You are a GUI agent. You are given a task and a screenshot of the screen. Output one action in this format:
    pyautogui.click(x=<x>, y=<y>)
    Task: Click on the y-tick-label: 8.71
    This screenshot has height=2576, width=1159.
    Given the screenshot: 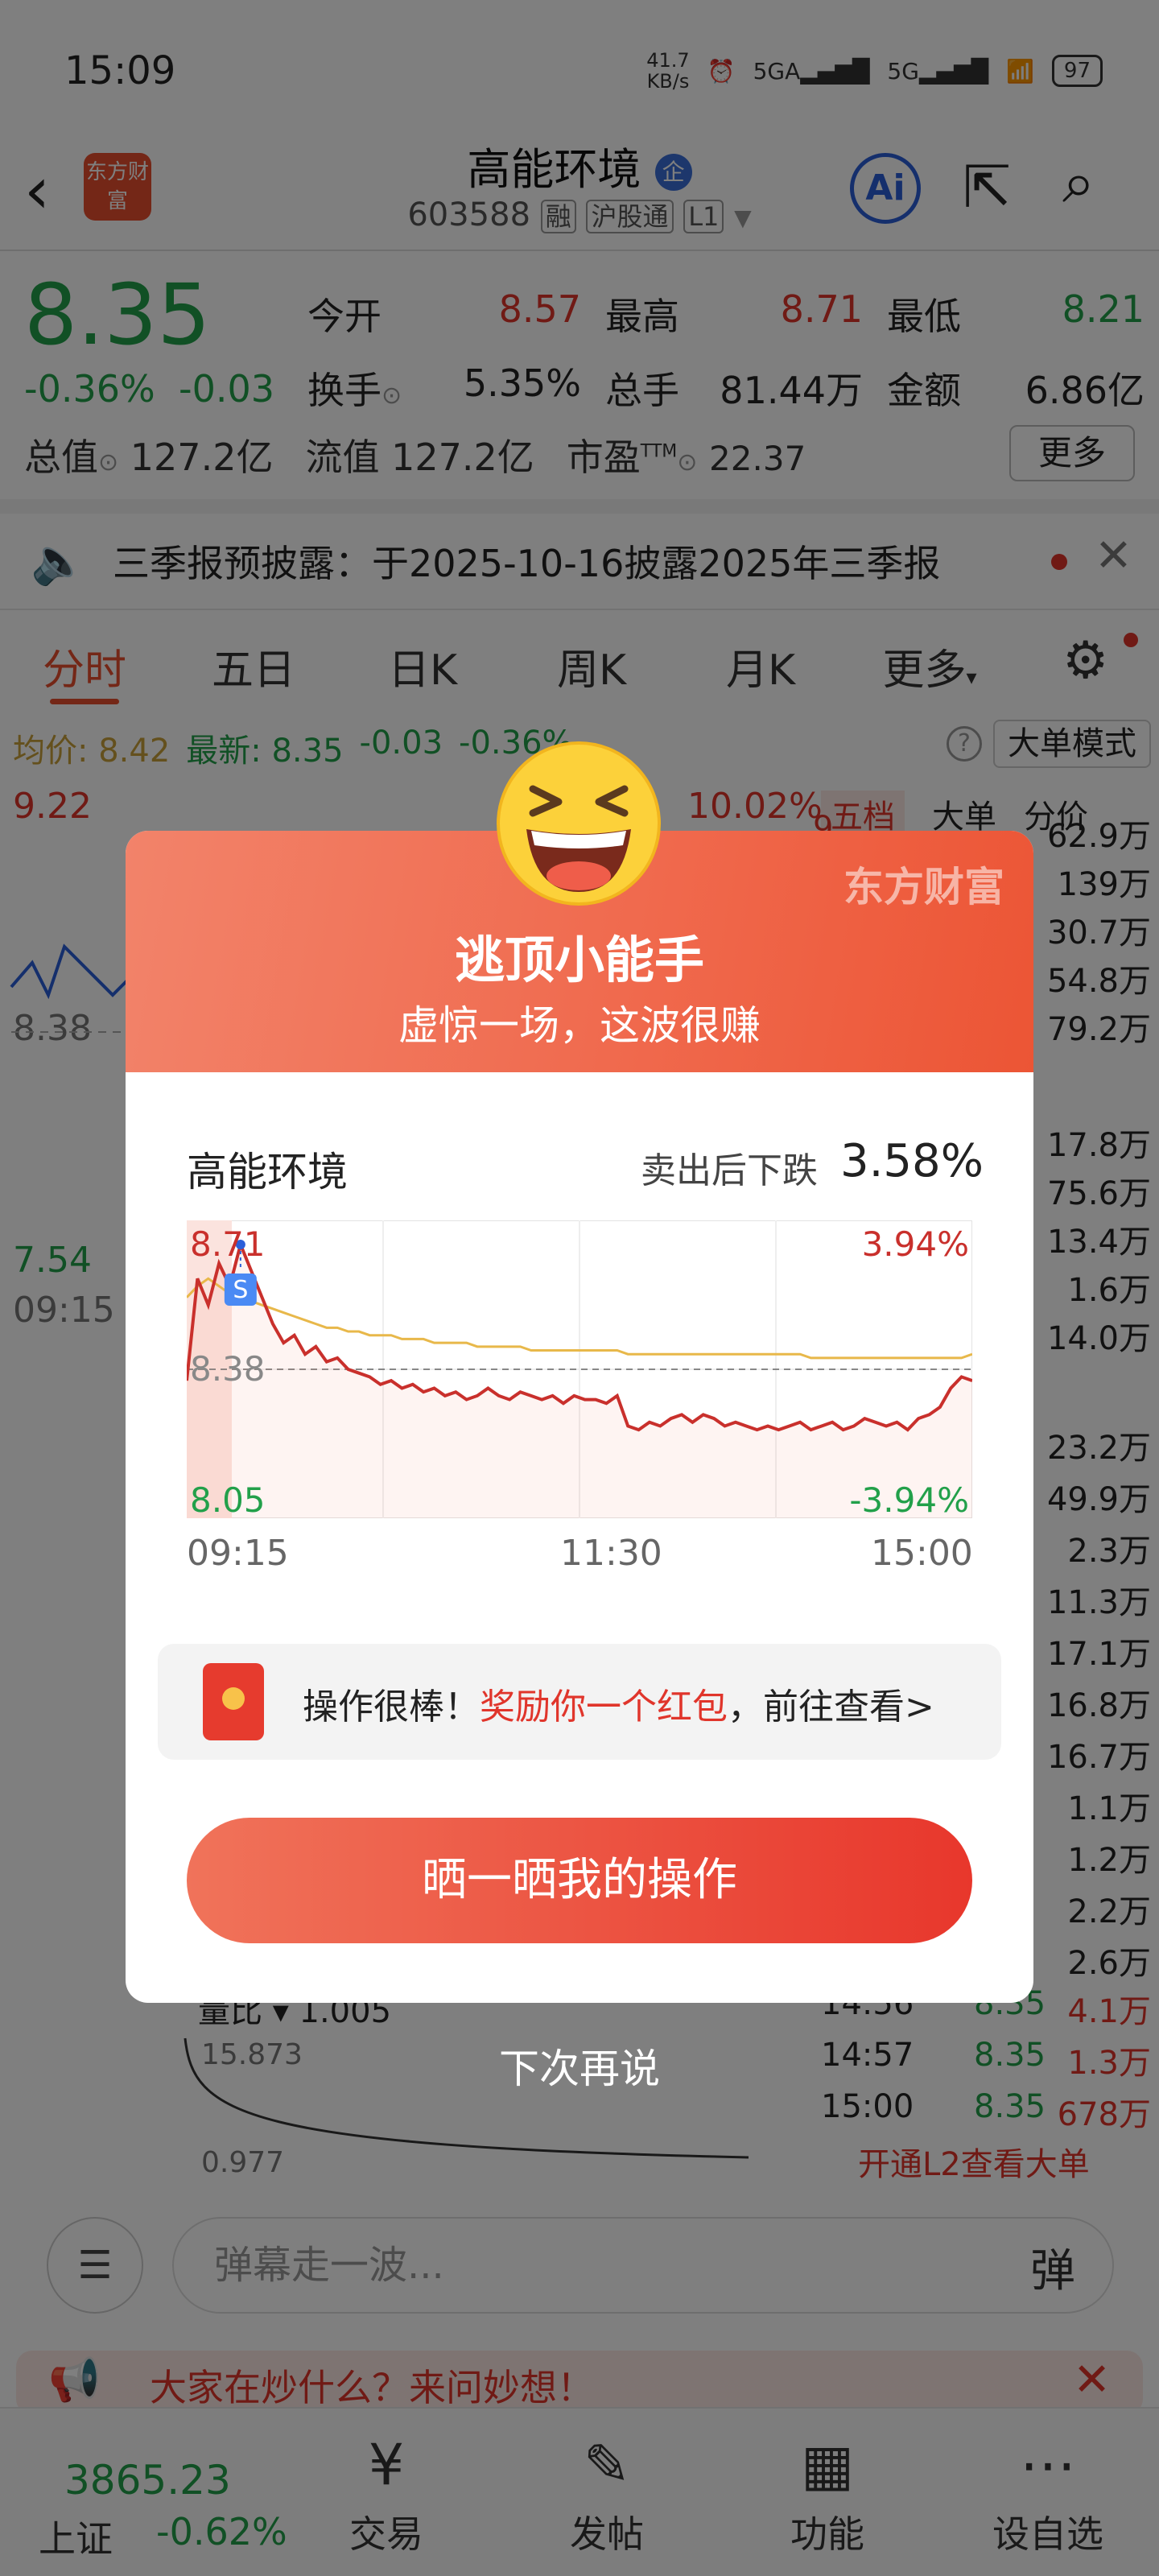 What is the action you would take?
    pyautogui.click(x=228, y=1244)
    